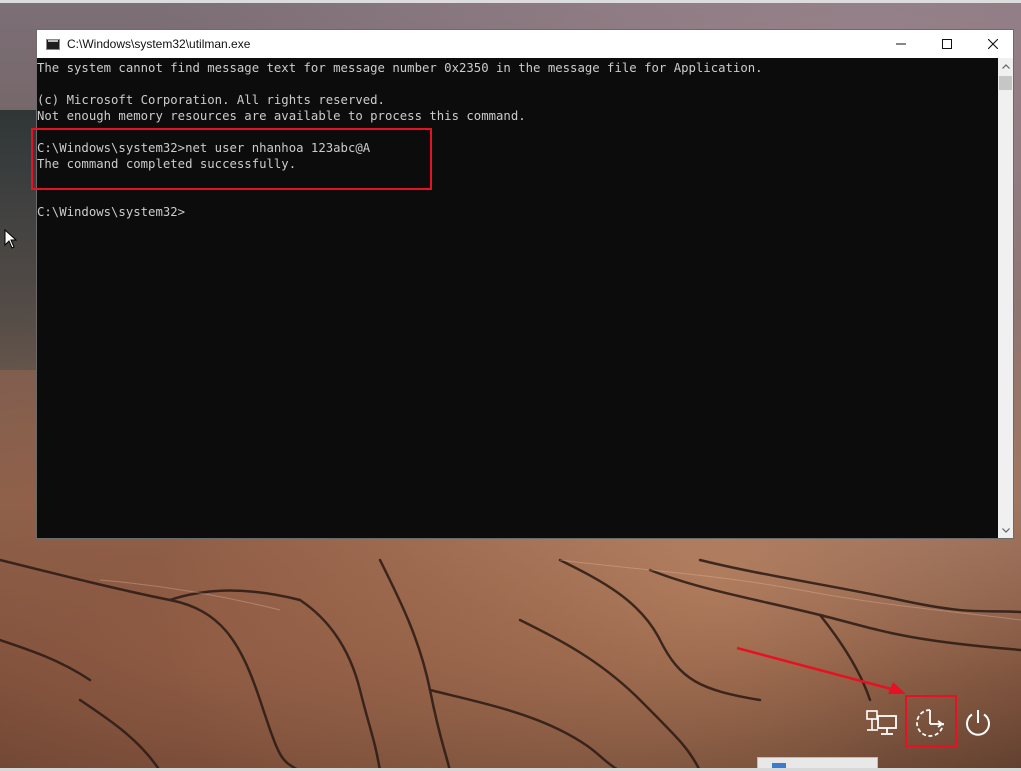 The image size is (1021, 771). What do you see at coordinates (525, 44) in the screenshot?
I see `window-titlebar: C:\Windows\system32\utilman.exe` at bounding box center [525, 44].